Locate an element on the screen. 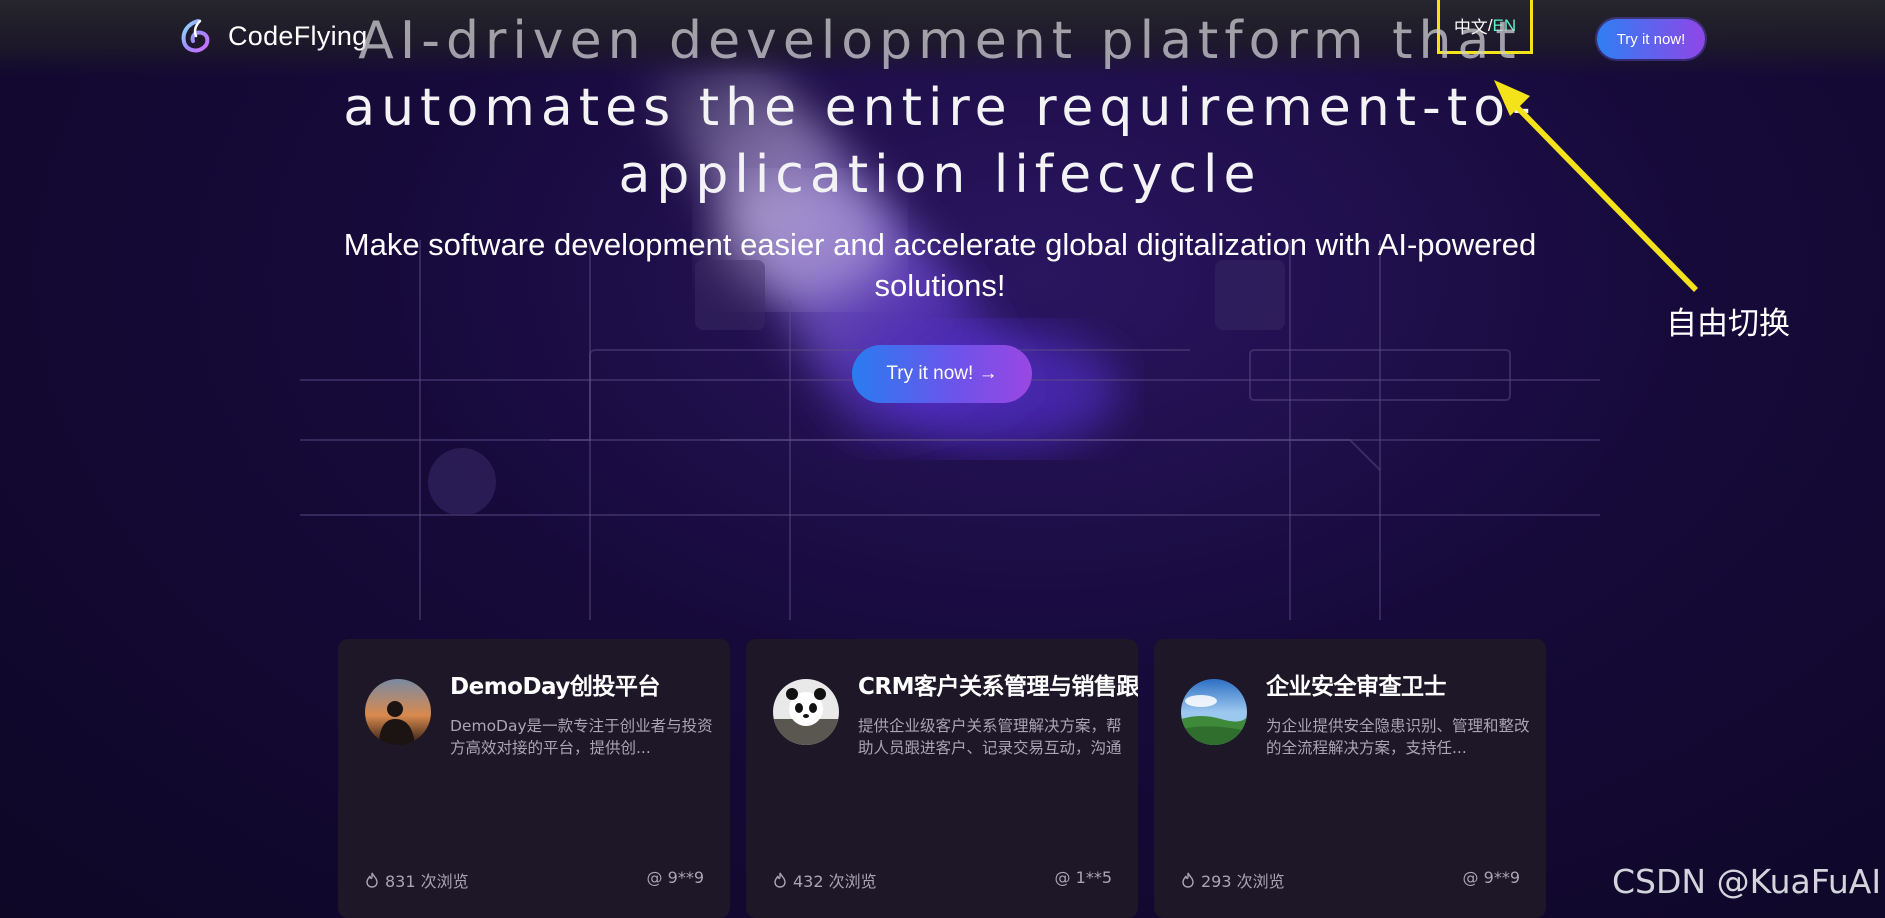 The height and width of the screenshot is (918, 1885). project-title: DemoDay创投平台 is located at coordinates (590, 684).